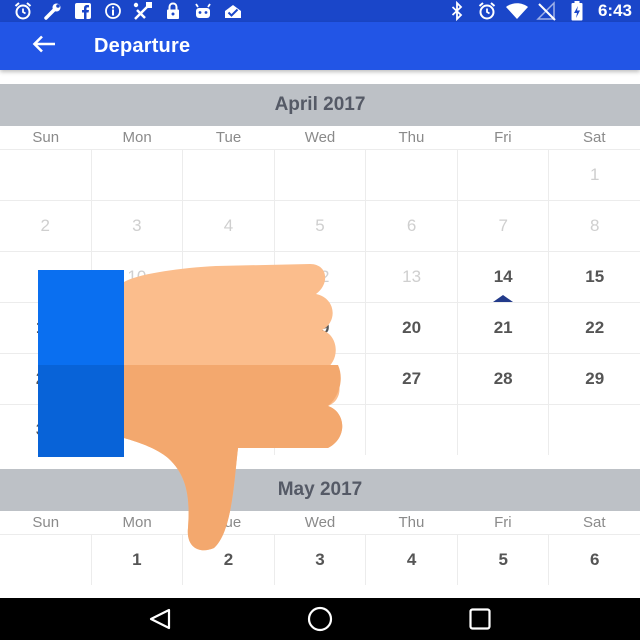 The width and height of the screenshot is (640, 640). I want to click on wrench-icon, so click(53, 11).